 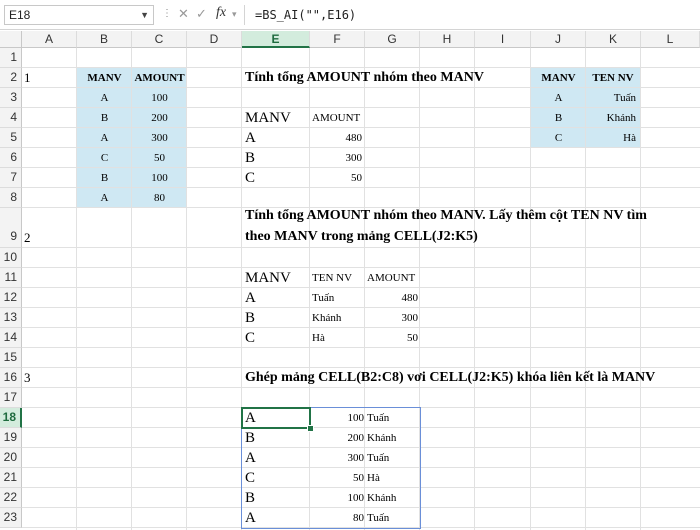 What do you see at coordinates (336, 138) in the screenshot?
I see `cell-F5: 480` at bounding box center [336, 138].